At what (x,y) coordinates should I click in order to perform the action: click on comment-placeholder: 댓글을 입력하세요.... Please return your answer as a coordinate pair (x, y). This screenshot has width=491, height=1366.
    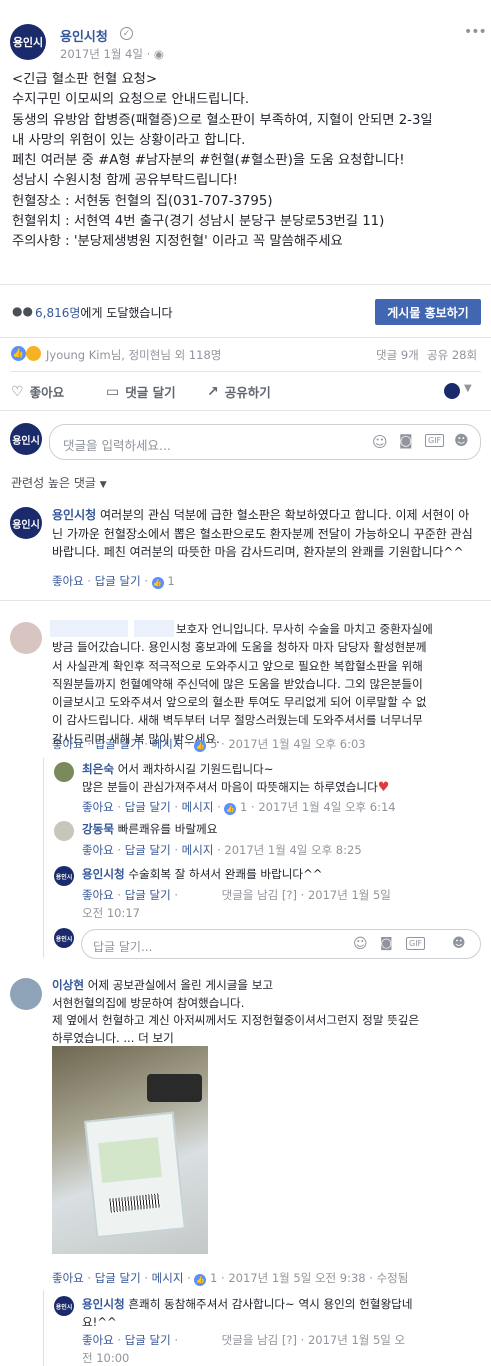
    Looking at the image, I should click on (117, 445).